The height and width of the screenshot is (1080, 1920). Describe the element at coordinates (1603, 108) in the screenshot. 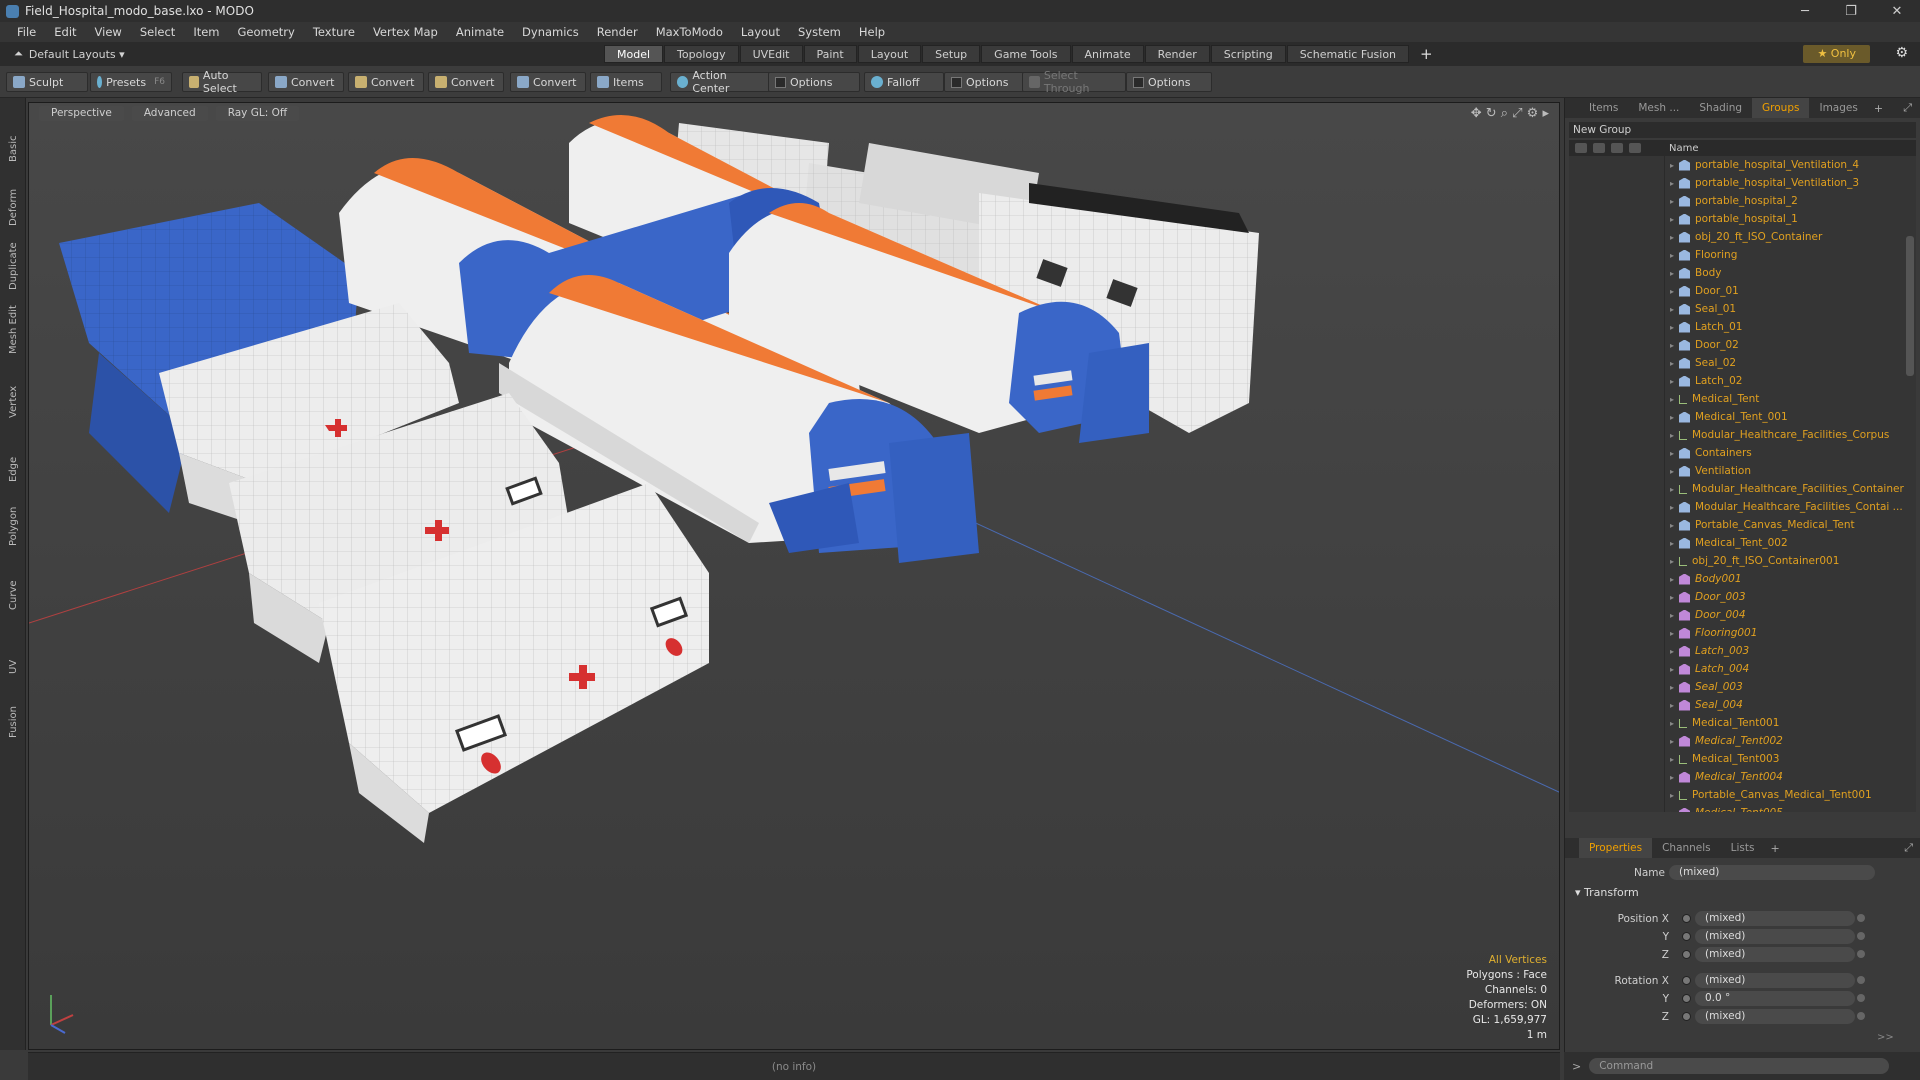

I see `tab-items: Items` at that location.